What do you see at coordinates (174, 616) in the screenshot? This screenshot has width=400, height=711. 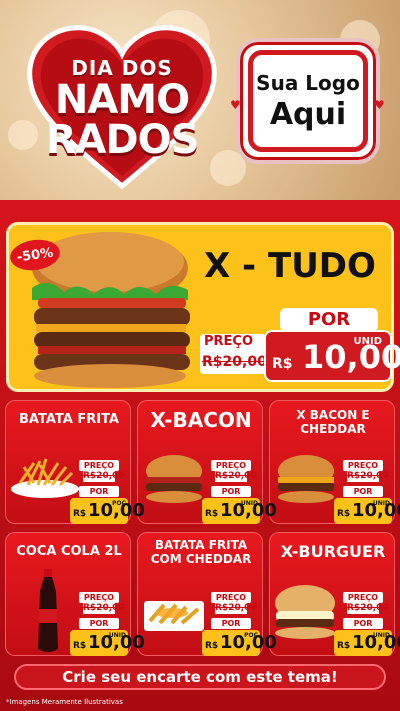 I see `cheddar-fries-illustration` at bounding box center [174, 616].